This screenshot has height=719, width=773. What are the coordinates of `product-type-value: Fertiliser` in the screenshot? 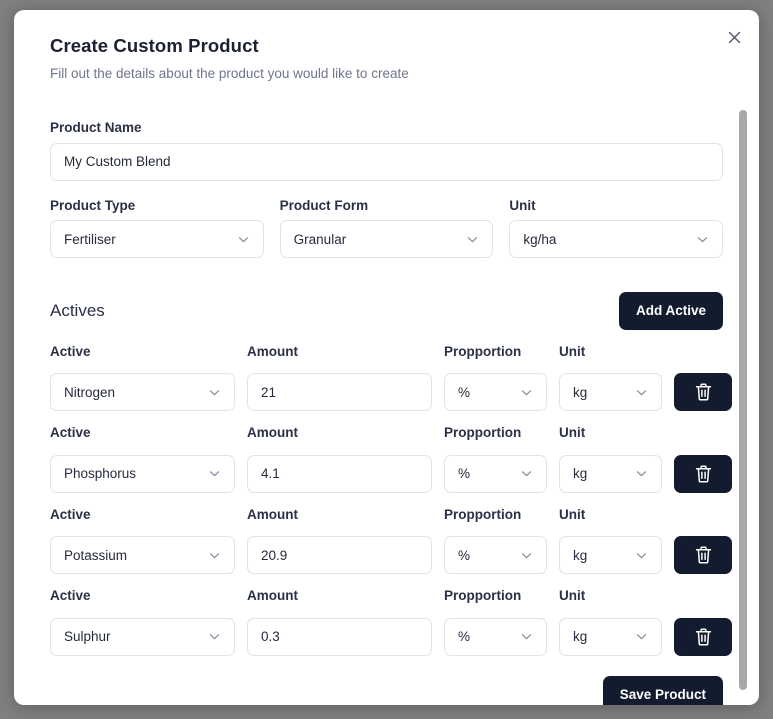 It's located at (90, 239).